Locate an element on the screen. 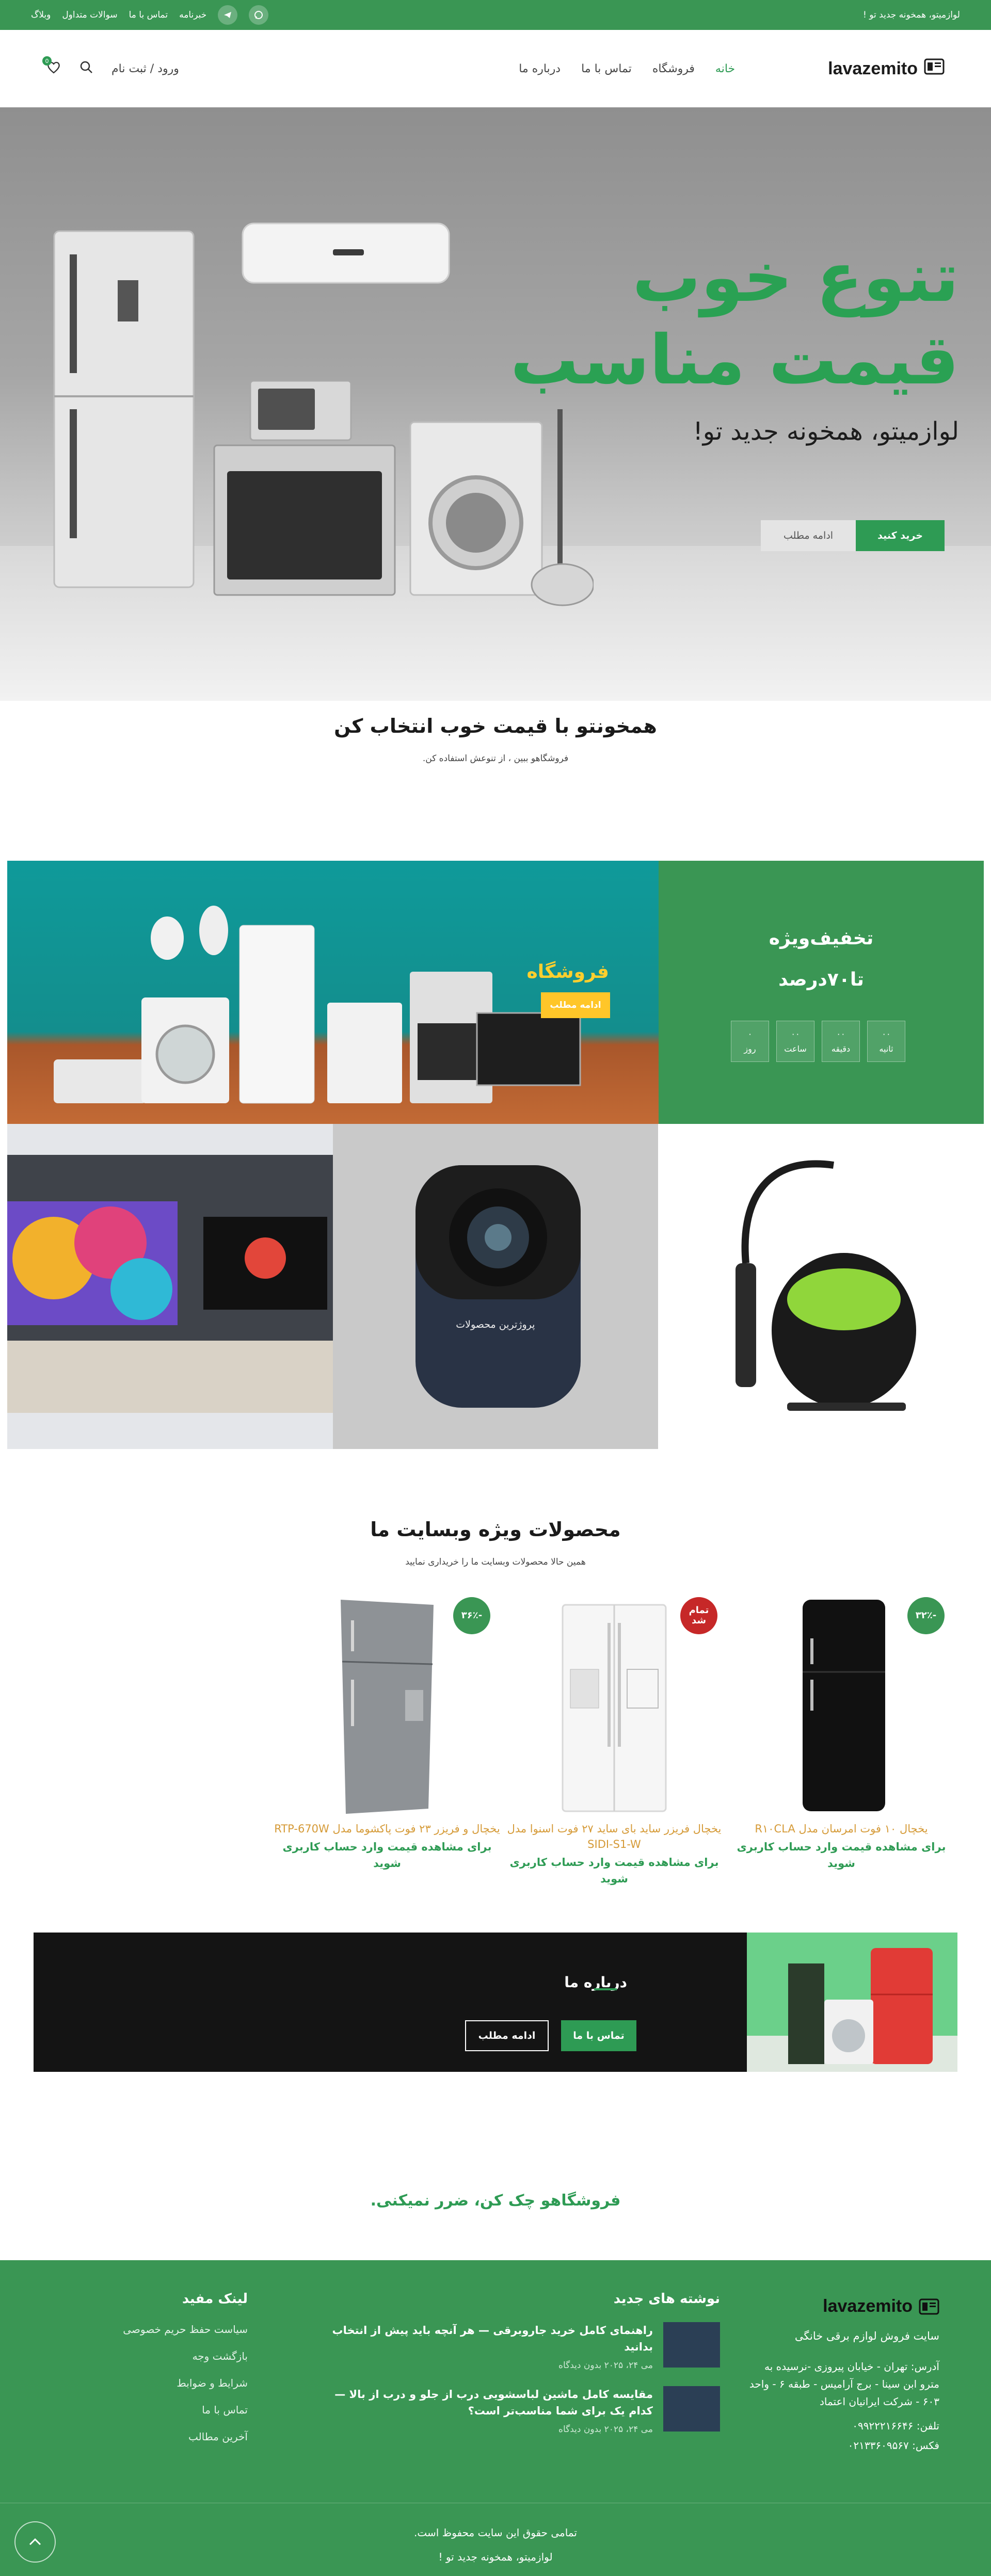  discount-title: تخفیف‌ویژه is located at coordinates (821, 939).